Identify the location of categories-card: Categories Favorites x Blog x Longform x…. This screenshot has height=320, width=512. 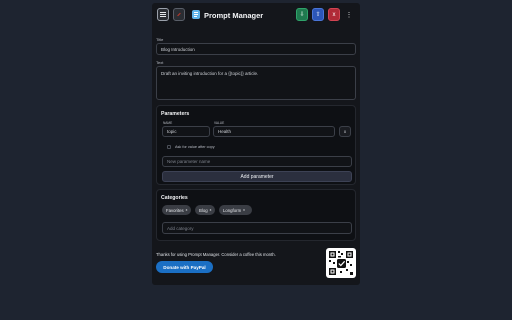
(256, 215).